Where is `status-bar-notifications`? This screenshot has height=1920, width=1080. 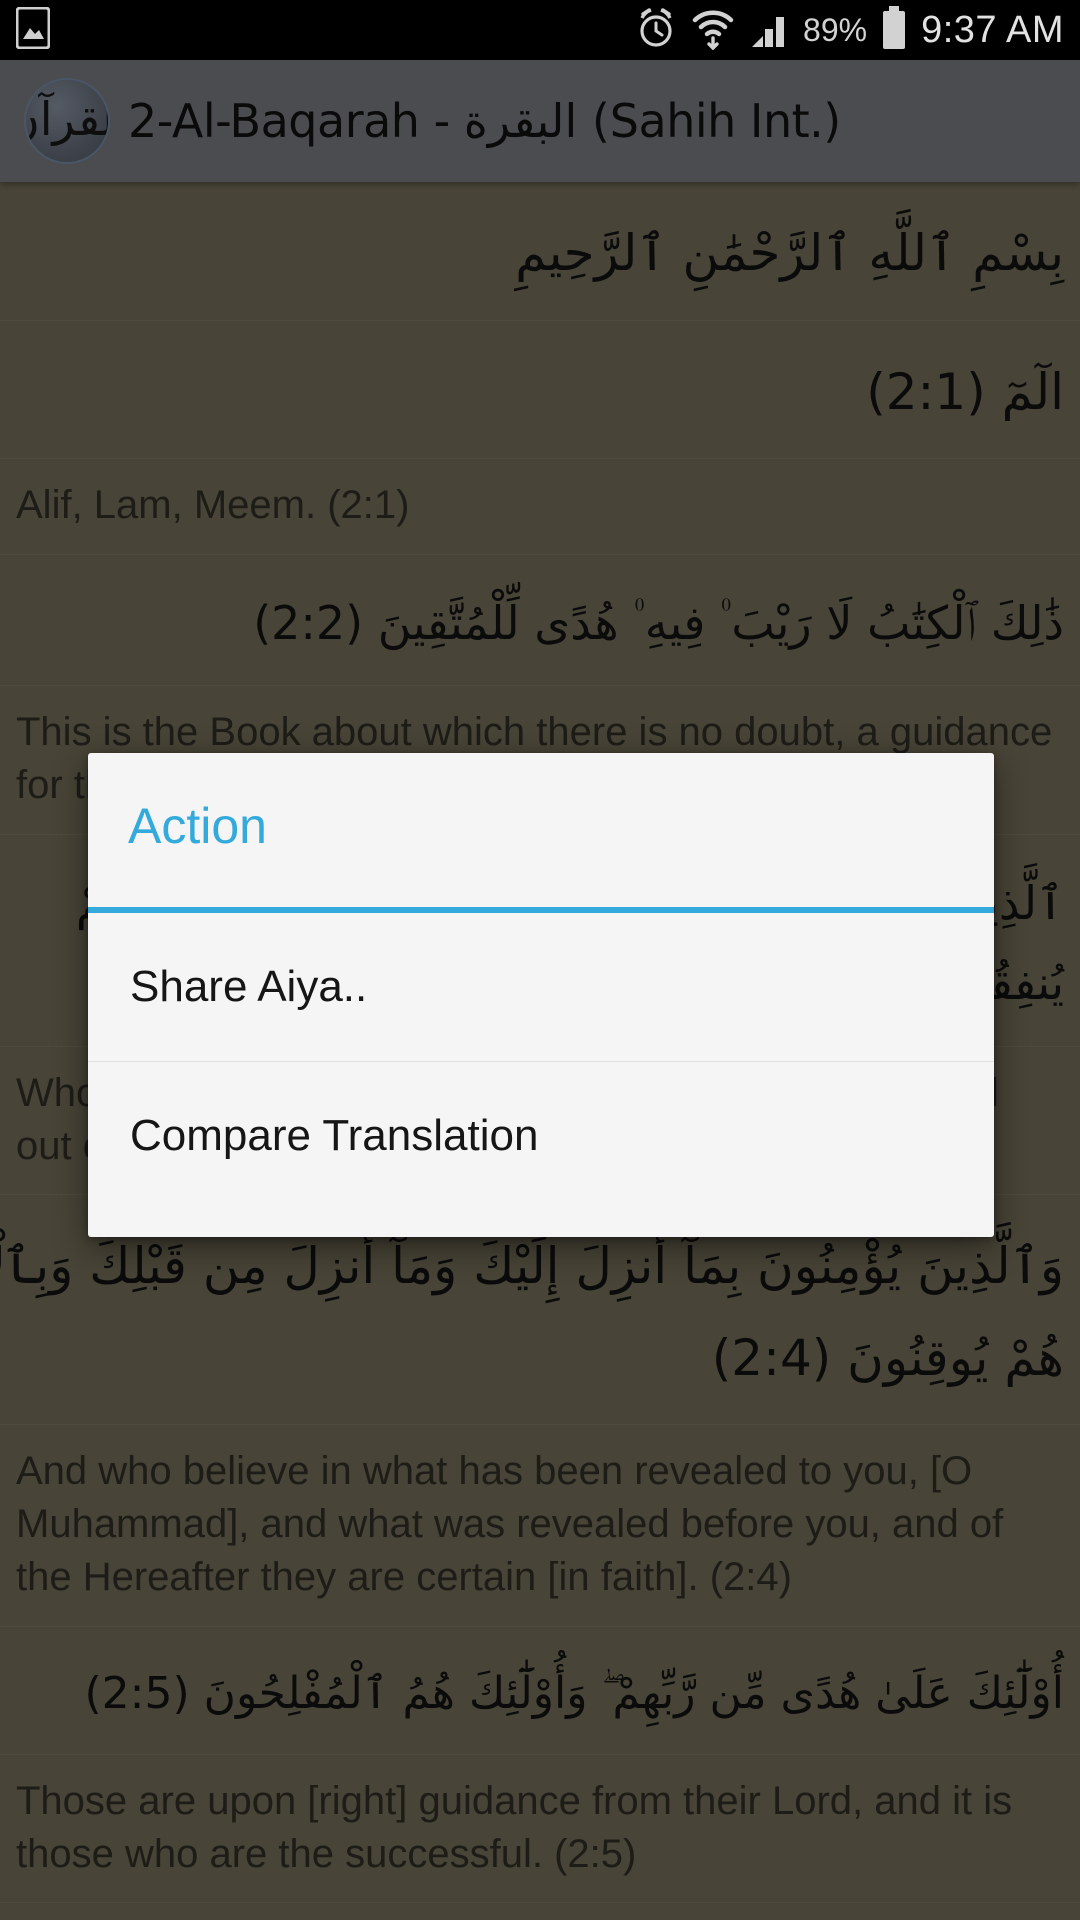
status-bar-notifications is located at coordinates (33, 30).